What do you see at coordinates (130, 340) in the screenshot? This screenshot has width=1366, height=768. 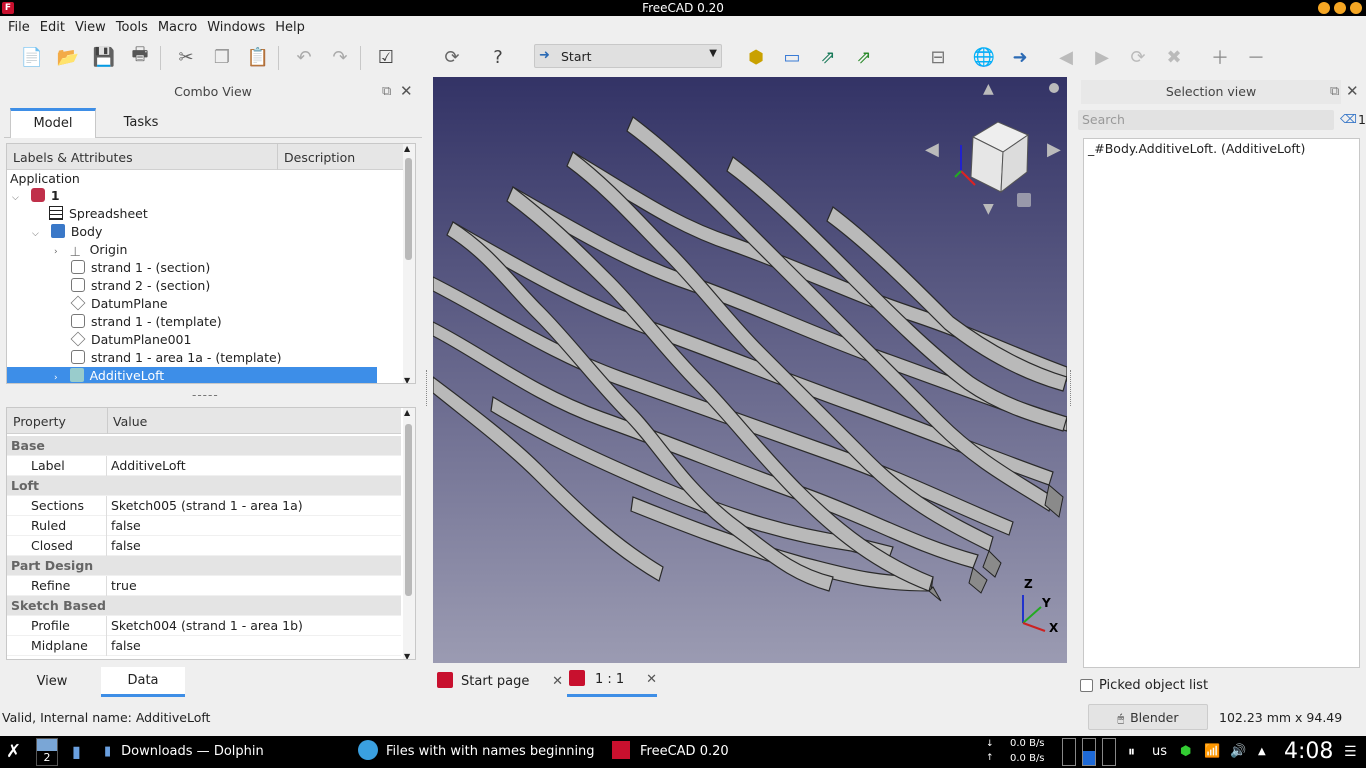 I see `tree-item-datumplane001: DatumPlane001` at bounding box center [130, 340].